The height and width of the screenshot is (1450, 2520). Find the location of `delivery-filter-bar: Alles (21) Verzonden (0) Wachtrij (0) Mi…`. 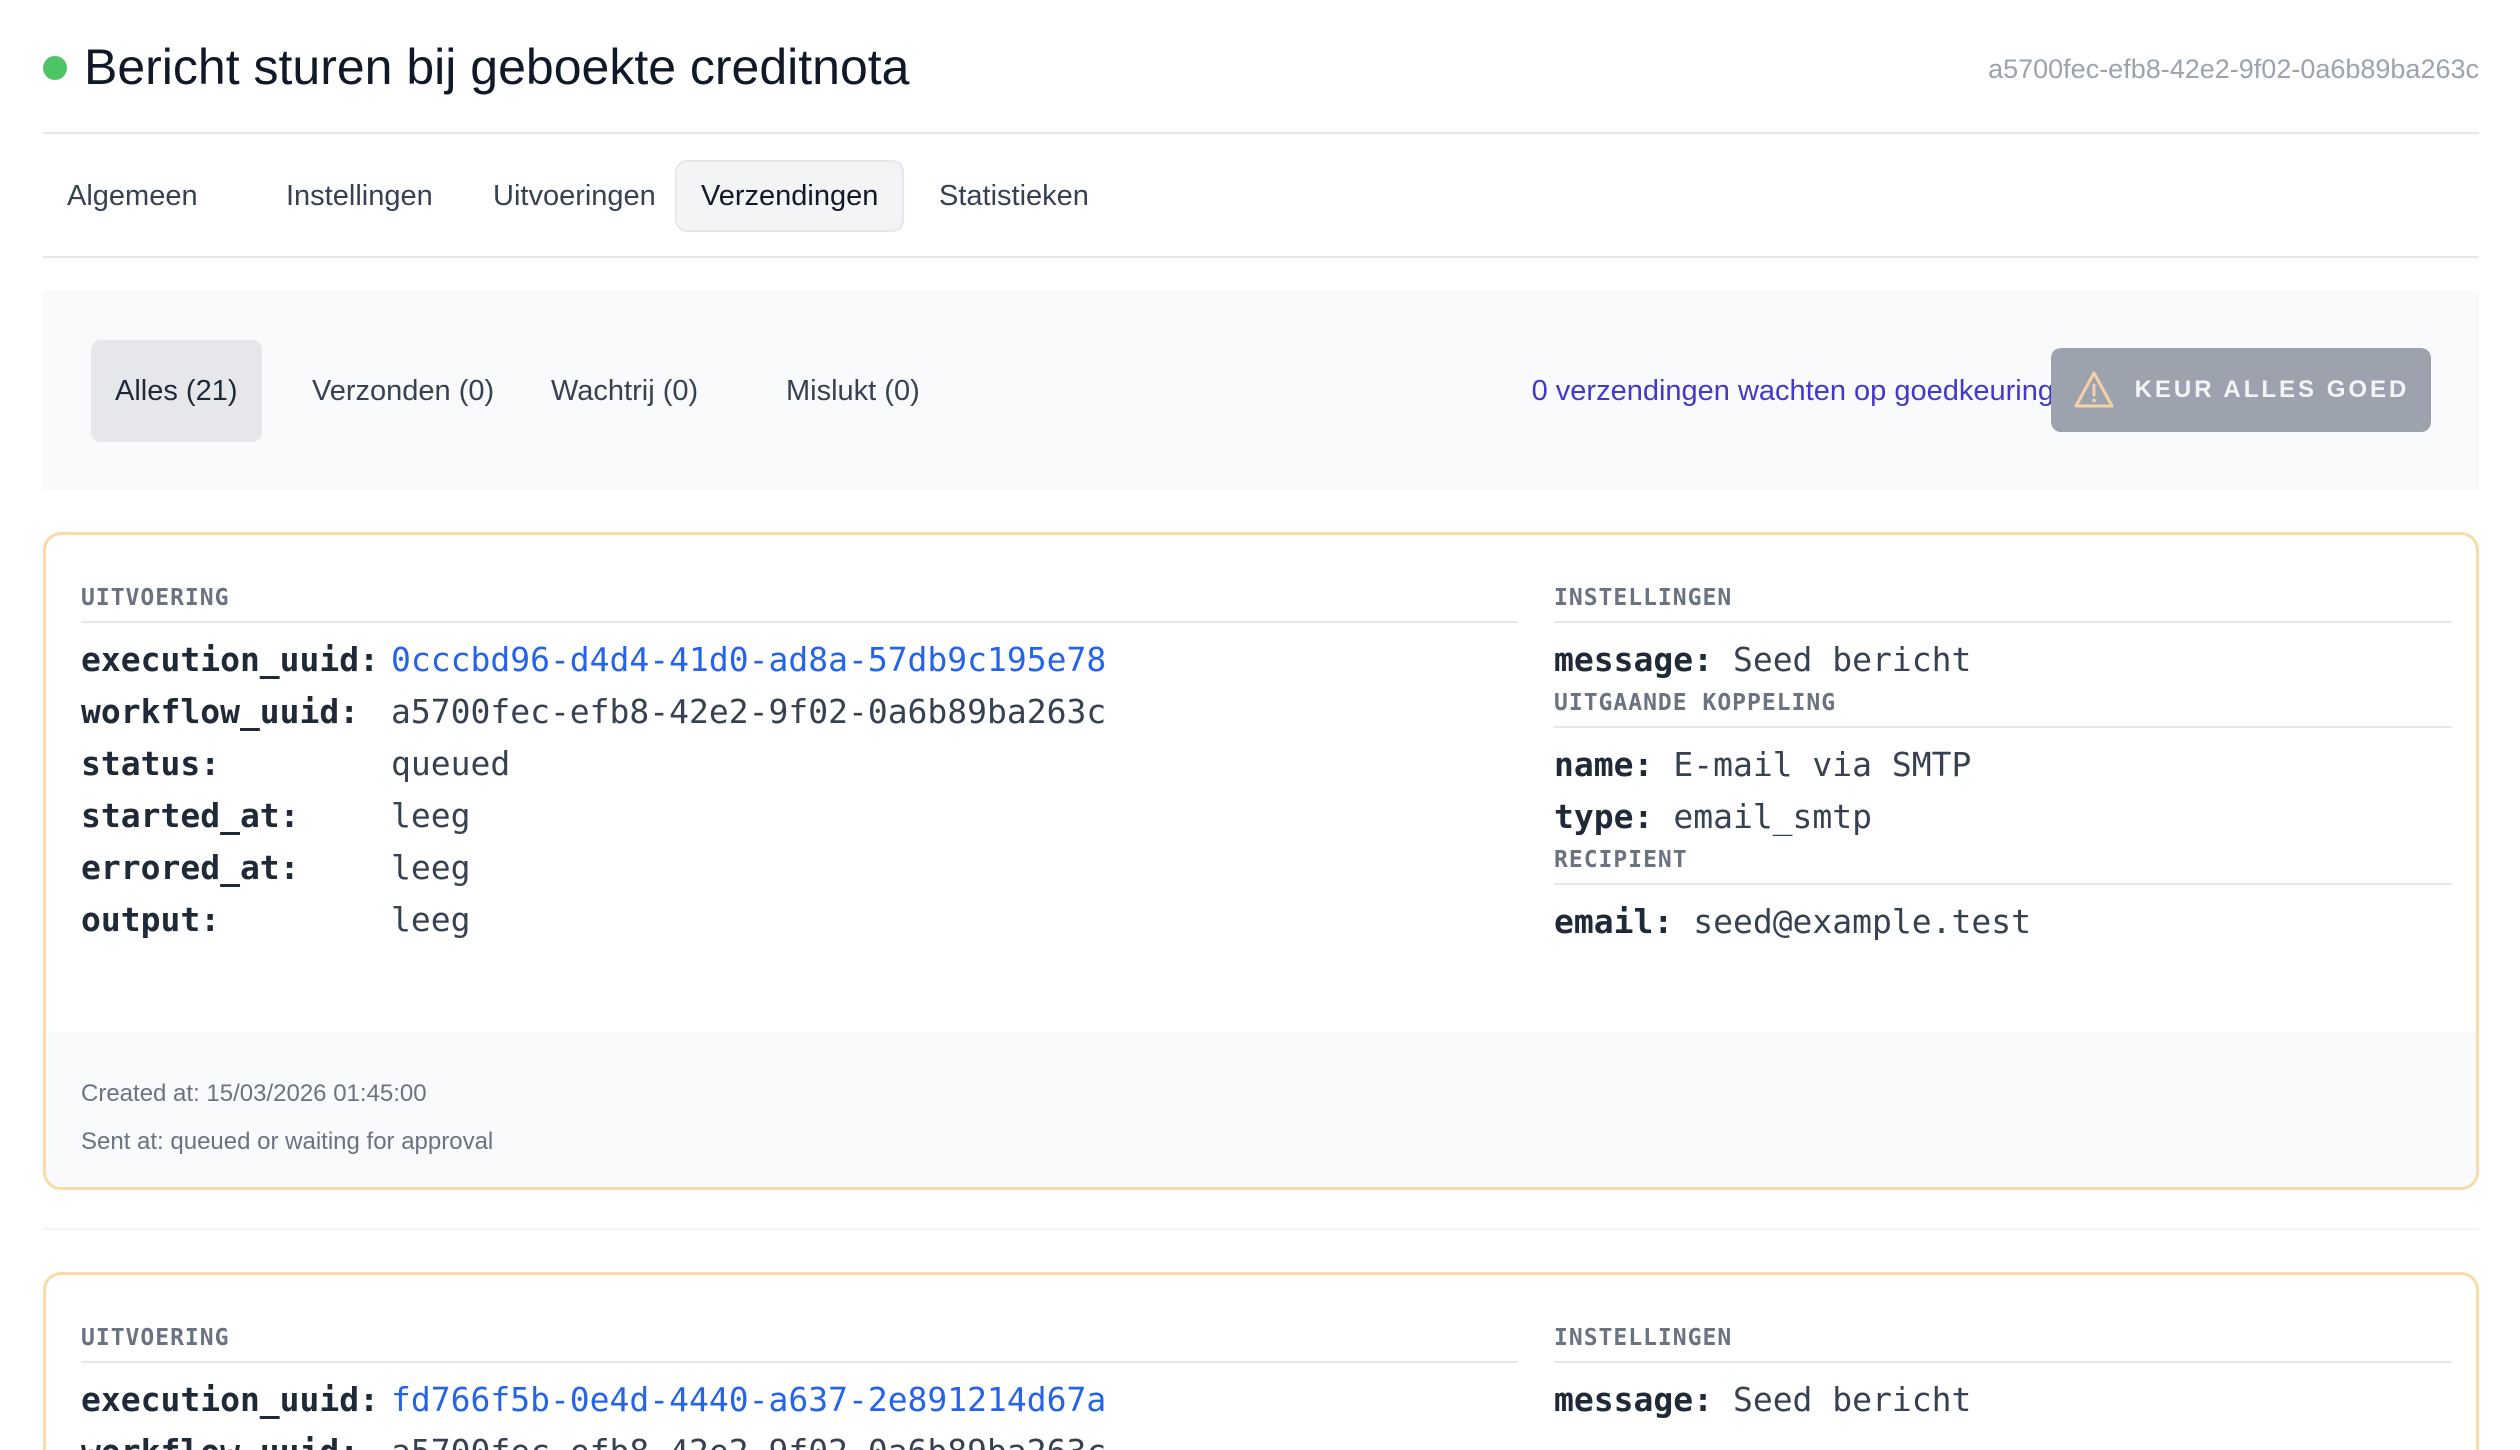

delivery-filter-bar: Alles (21) Verzonden (0) Wachtrij (0) Mi… is located at coordinates (1261, 390).